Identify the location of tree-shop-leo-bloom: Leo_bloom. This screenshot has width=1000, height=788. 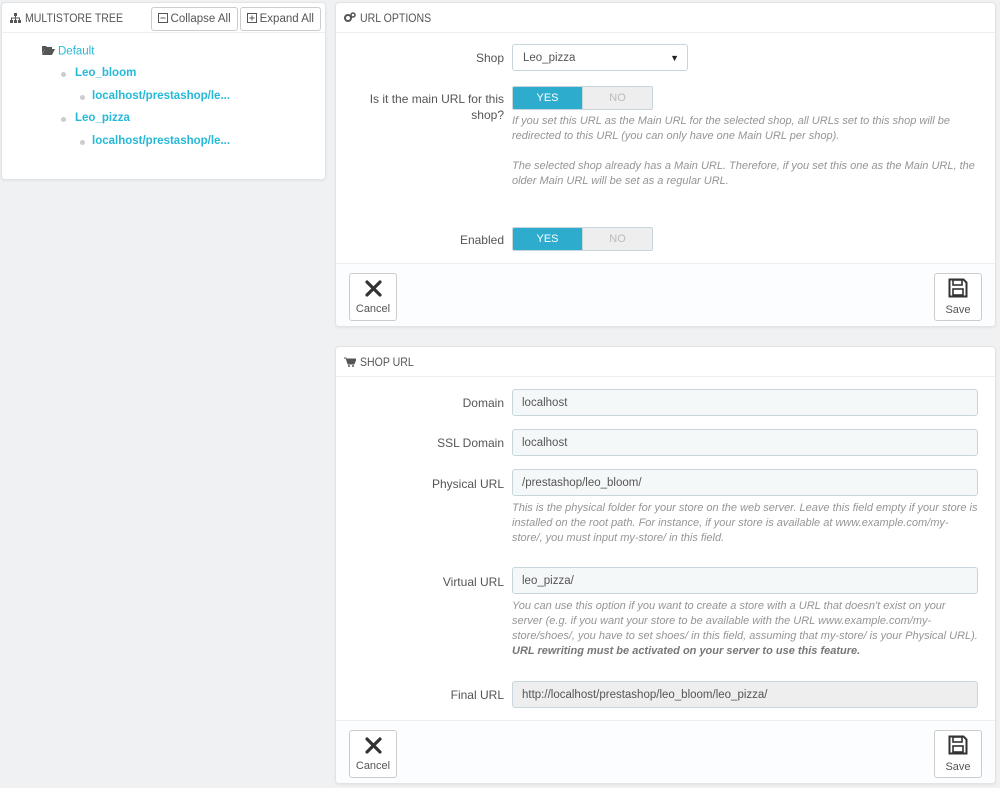
(105, 73).